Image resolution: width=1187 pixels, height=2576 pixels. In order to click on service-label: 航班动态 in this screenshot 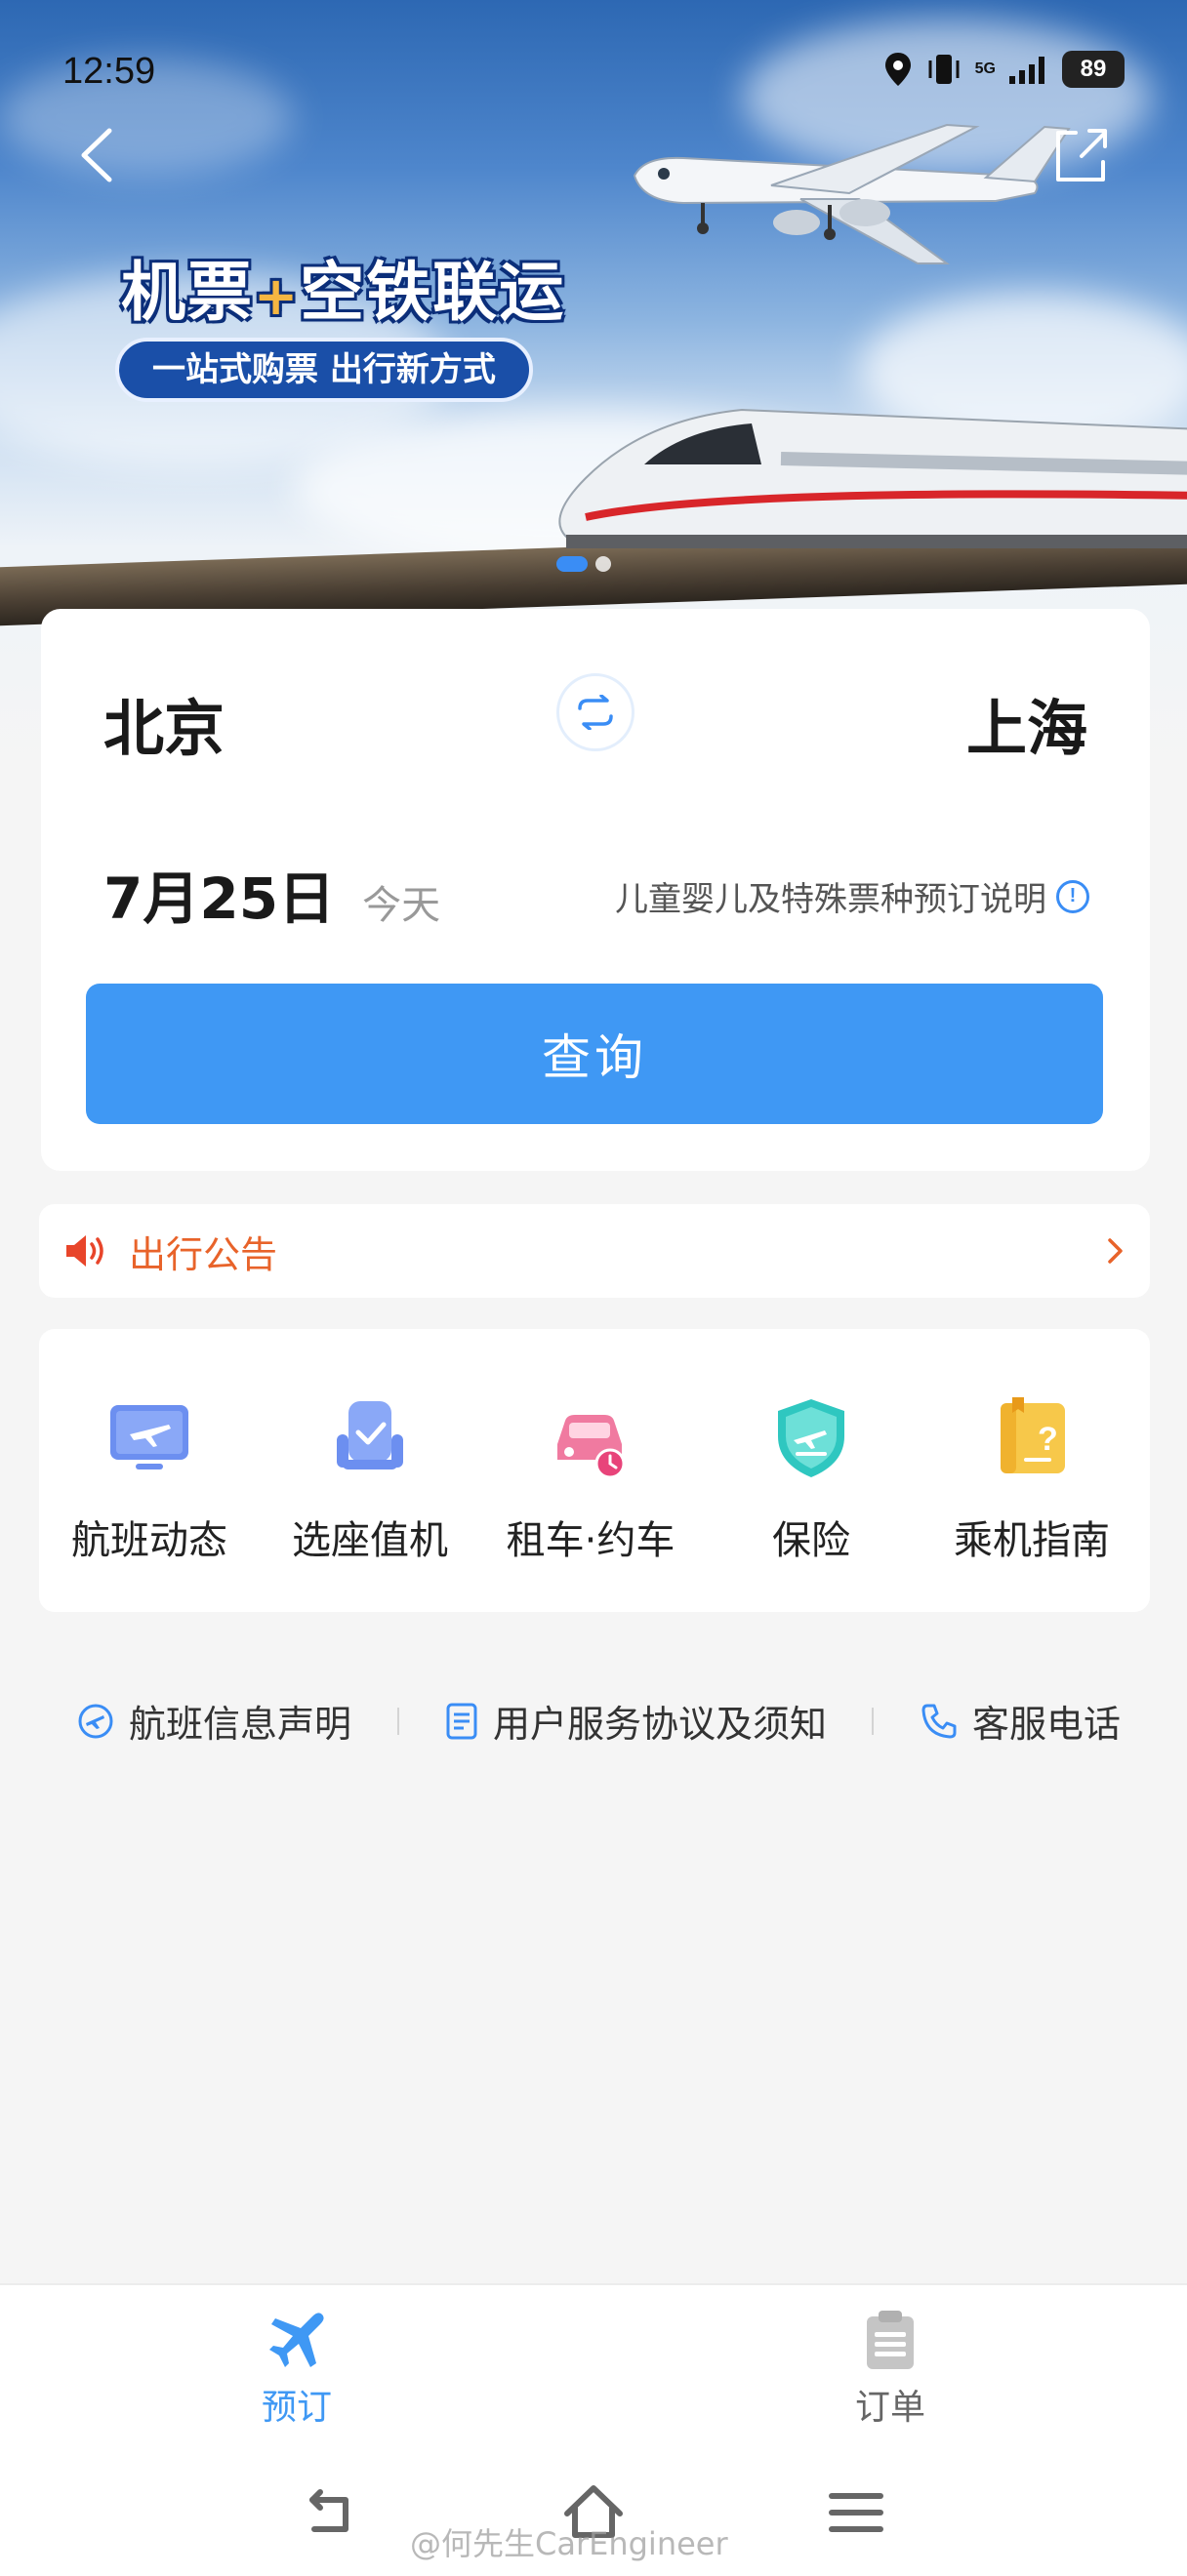, I will do `click(149, 1540)`.